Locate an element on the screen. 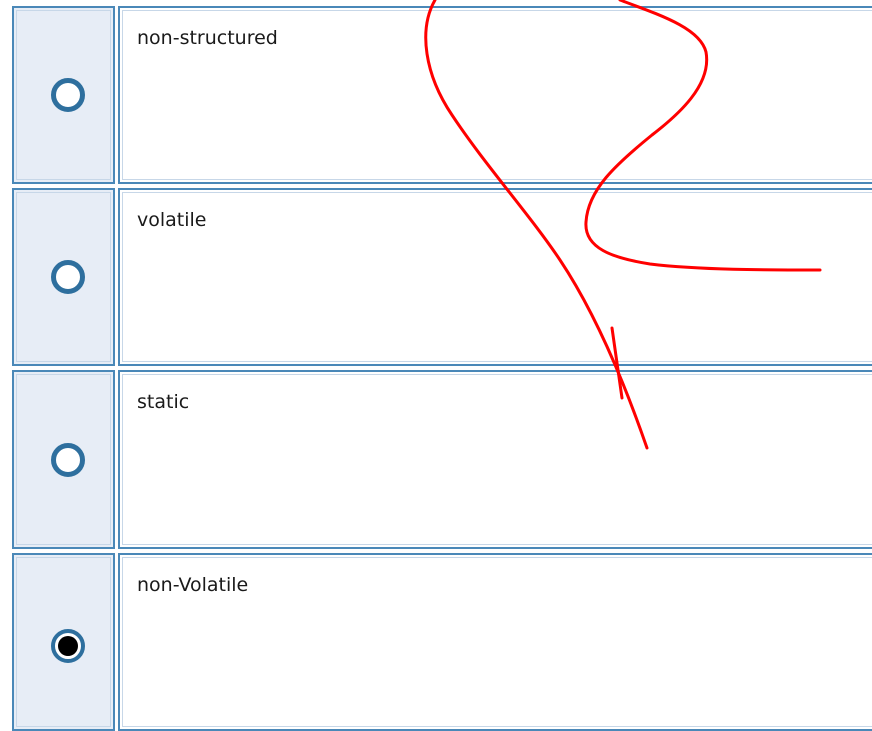 Image resolution: width=872 pixels, height=731 pixels. option-label: volatile is located at coordinates (172, 220).